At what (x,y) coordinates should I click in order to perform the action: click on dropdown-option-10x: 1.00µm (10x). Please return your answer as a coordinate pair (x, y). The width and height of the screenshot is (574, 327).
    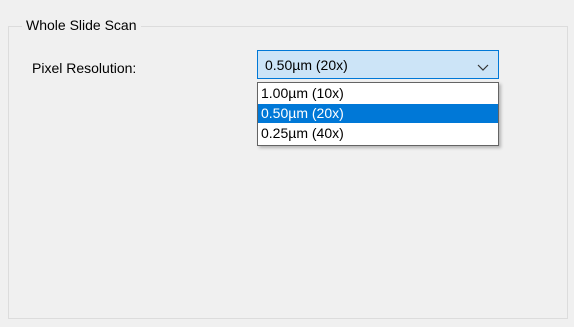
    Looking at the image, I should click on (378, 93).